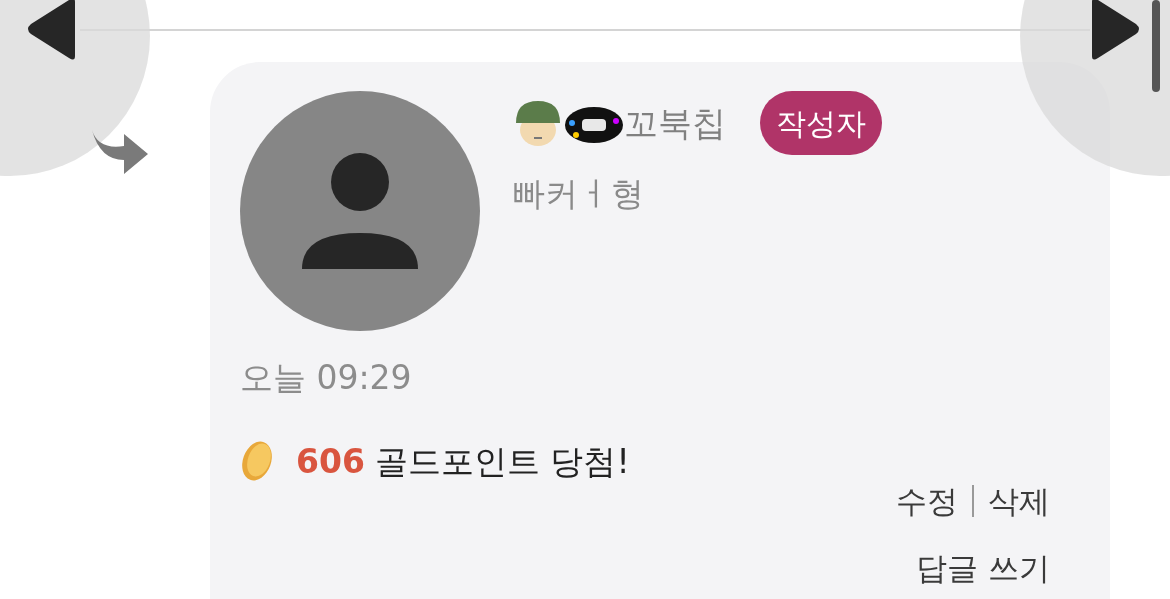 This screenshot has width=1170, height=599. What do you see at coordinates (1019, 501) in the screenshot?
I see `delete-link: 삭제` at bounding box center [1019, 501].